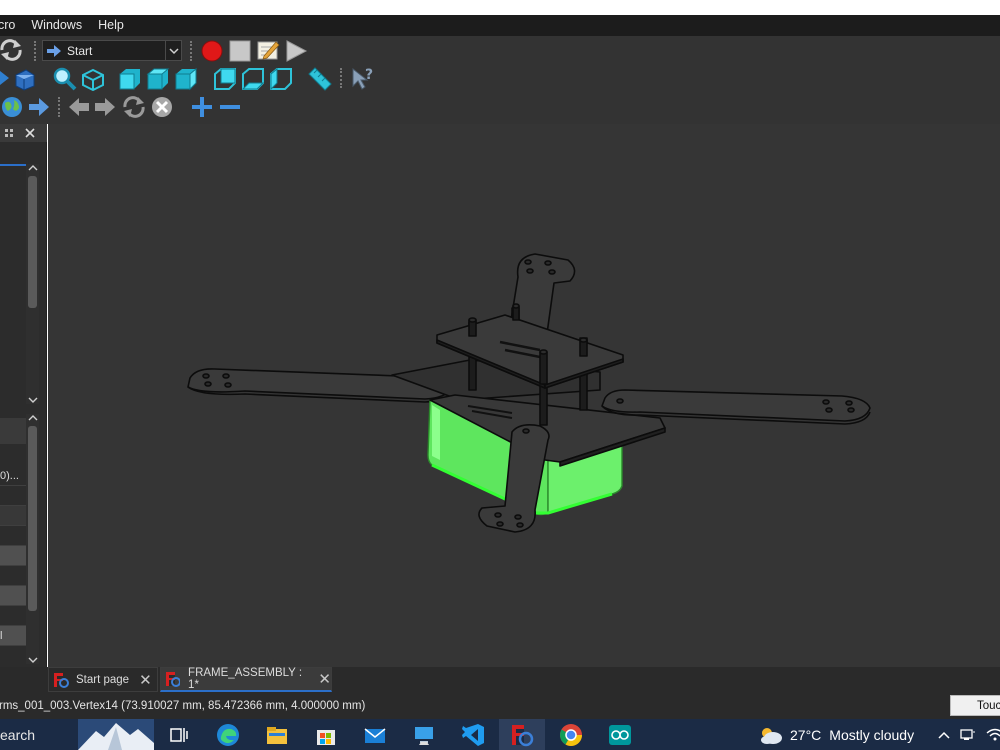 This screenshot has height=750, width=1000. I want to click on web-globe-icon, so click(12, 107).